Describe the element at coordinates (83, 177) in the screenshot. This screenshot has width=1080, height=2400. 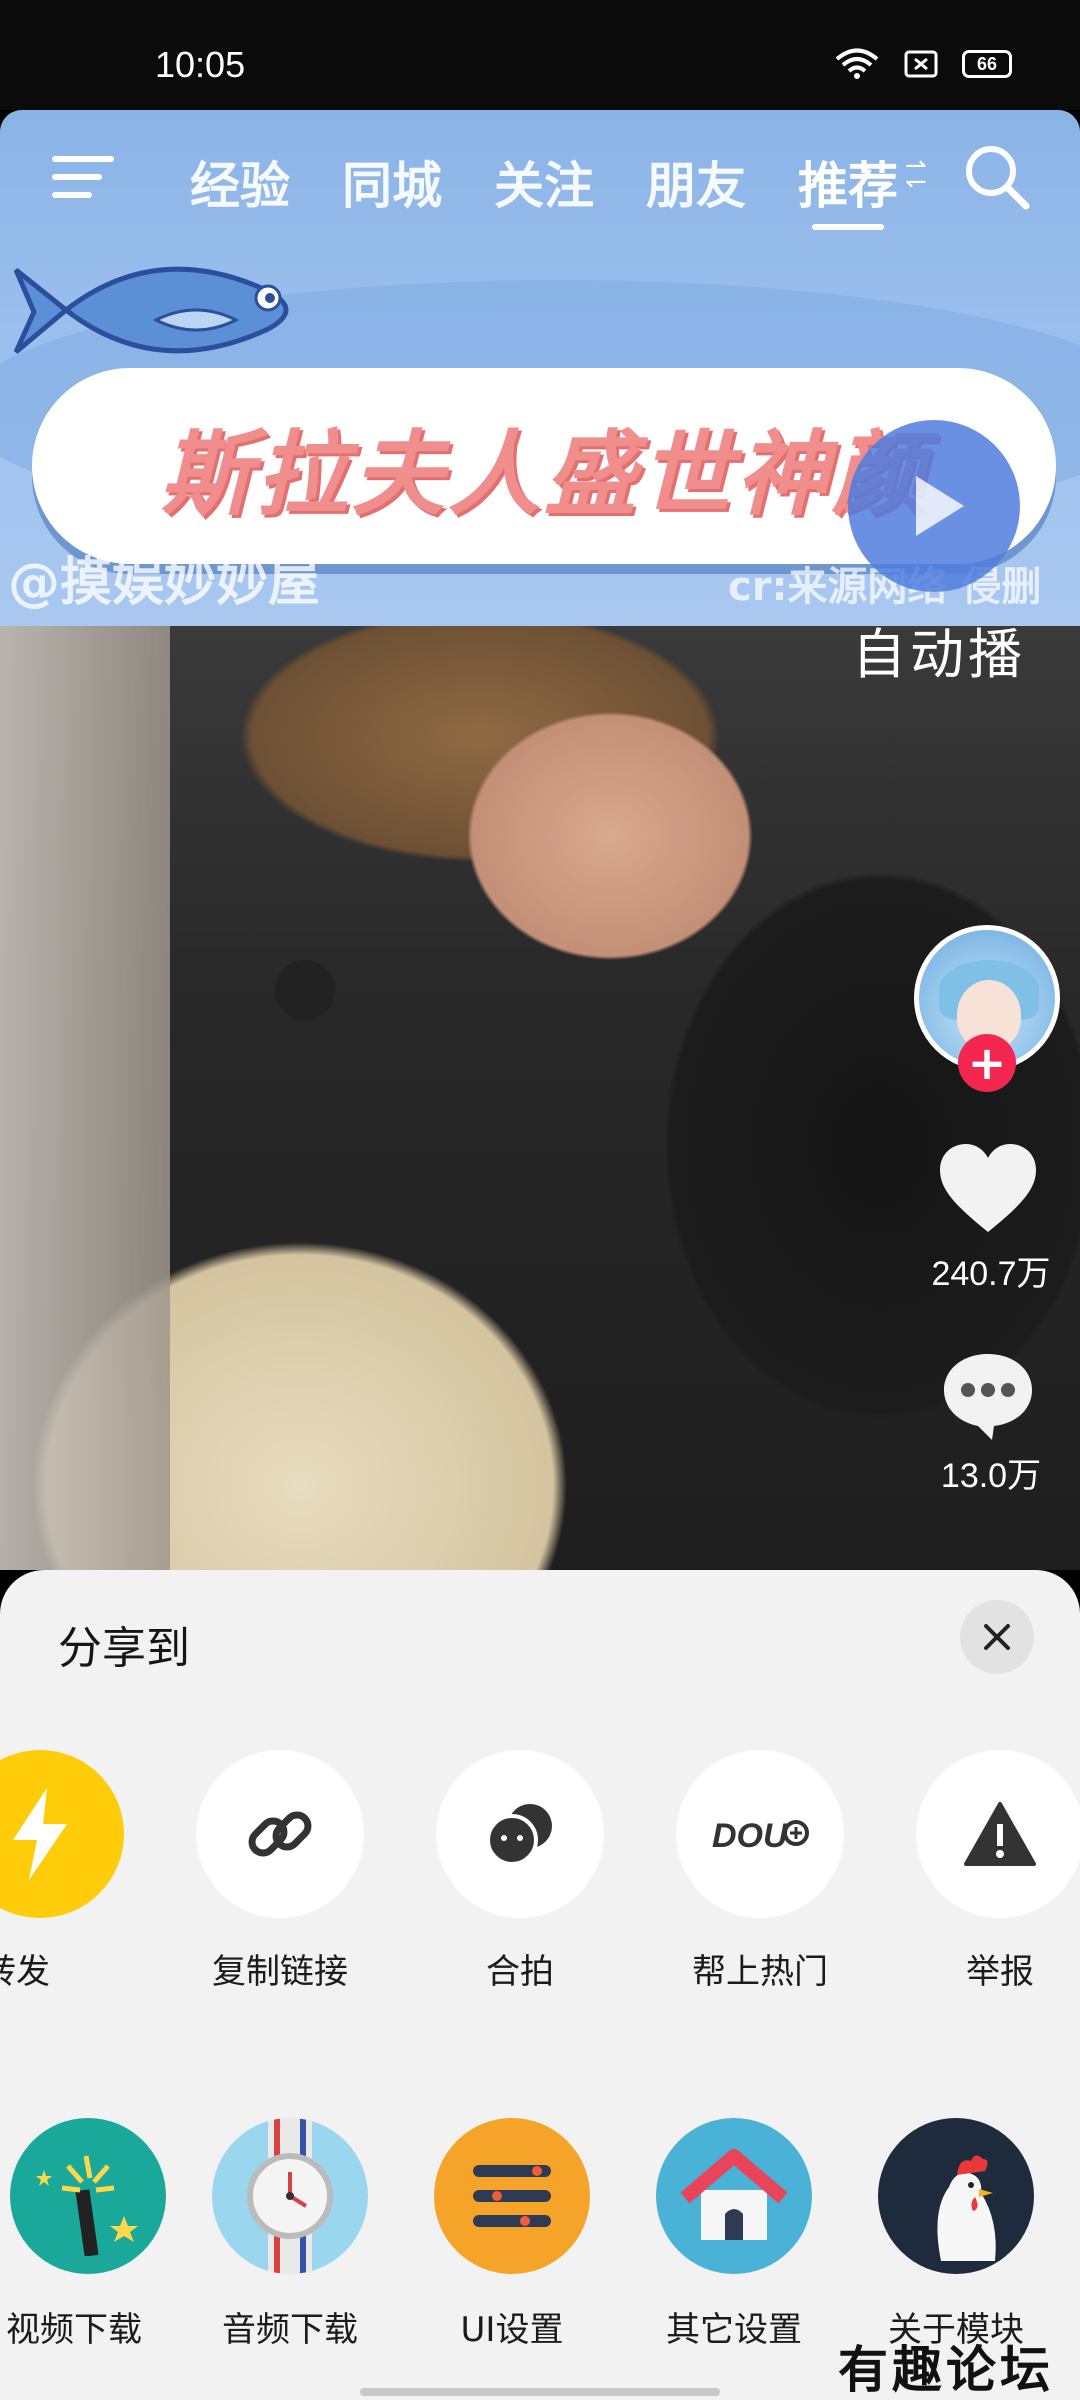
I see `menu-icon` at that location.